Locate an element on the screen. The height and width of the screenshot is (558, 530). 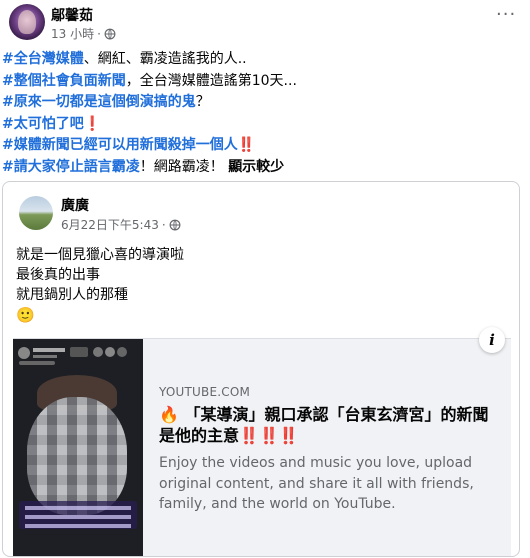
shared-post-time: 6月22日下午5:43 is located at coordinates (110, 224).